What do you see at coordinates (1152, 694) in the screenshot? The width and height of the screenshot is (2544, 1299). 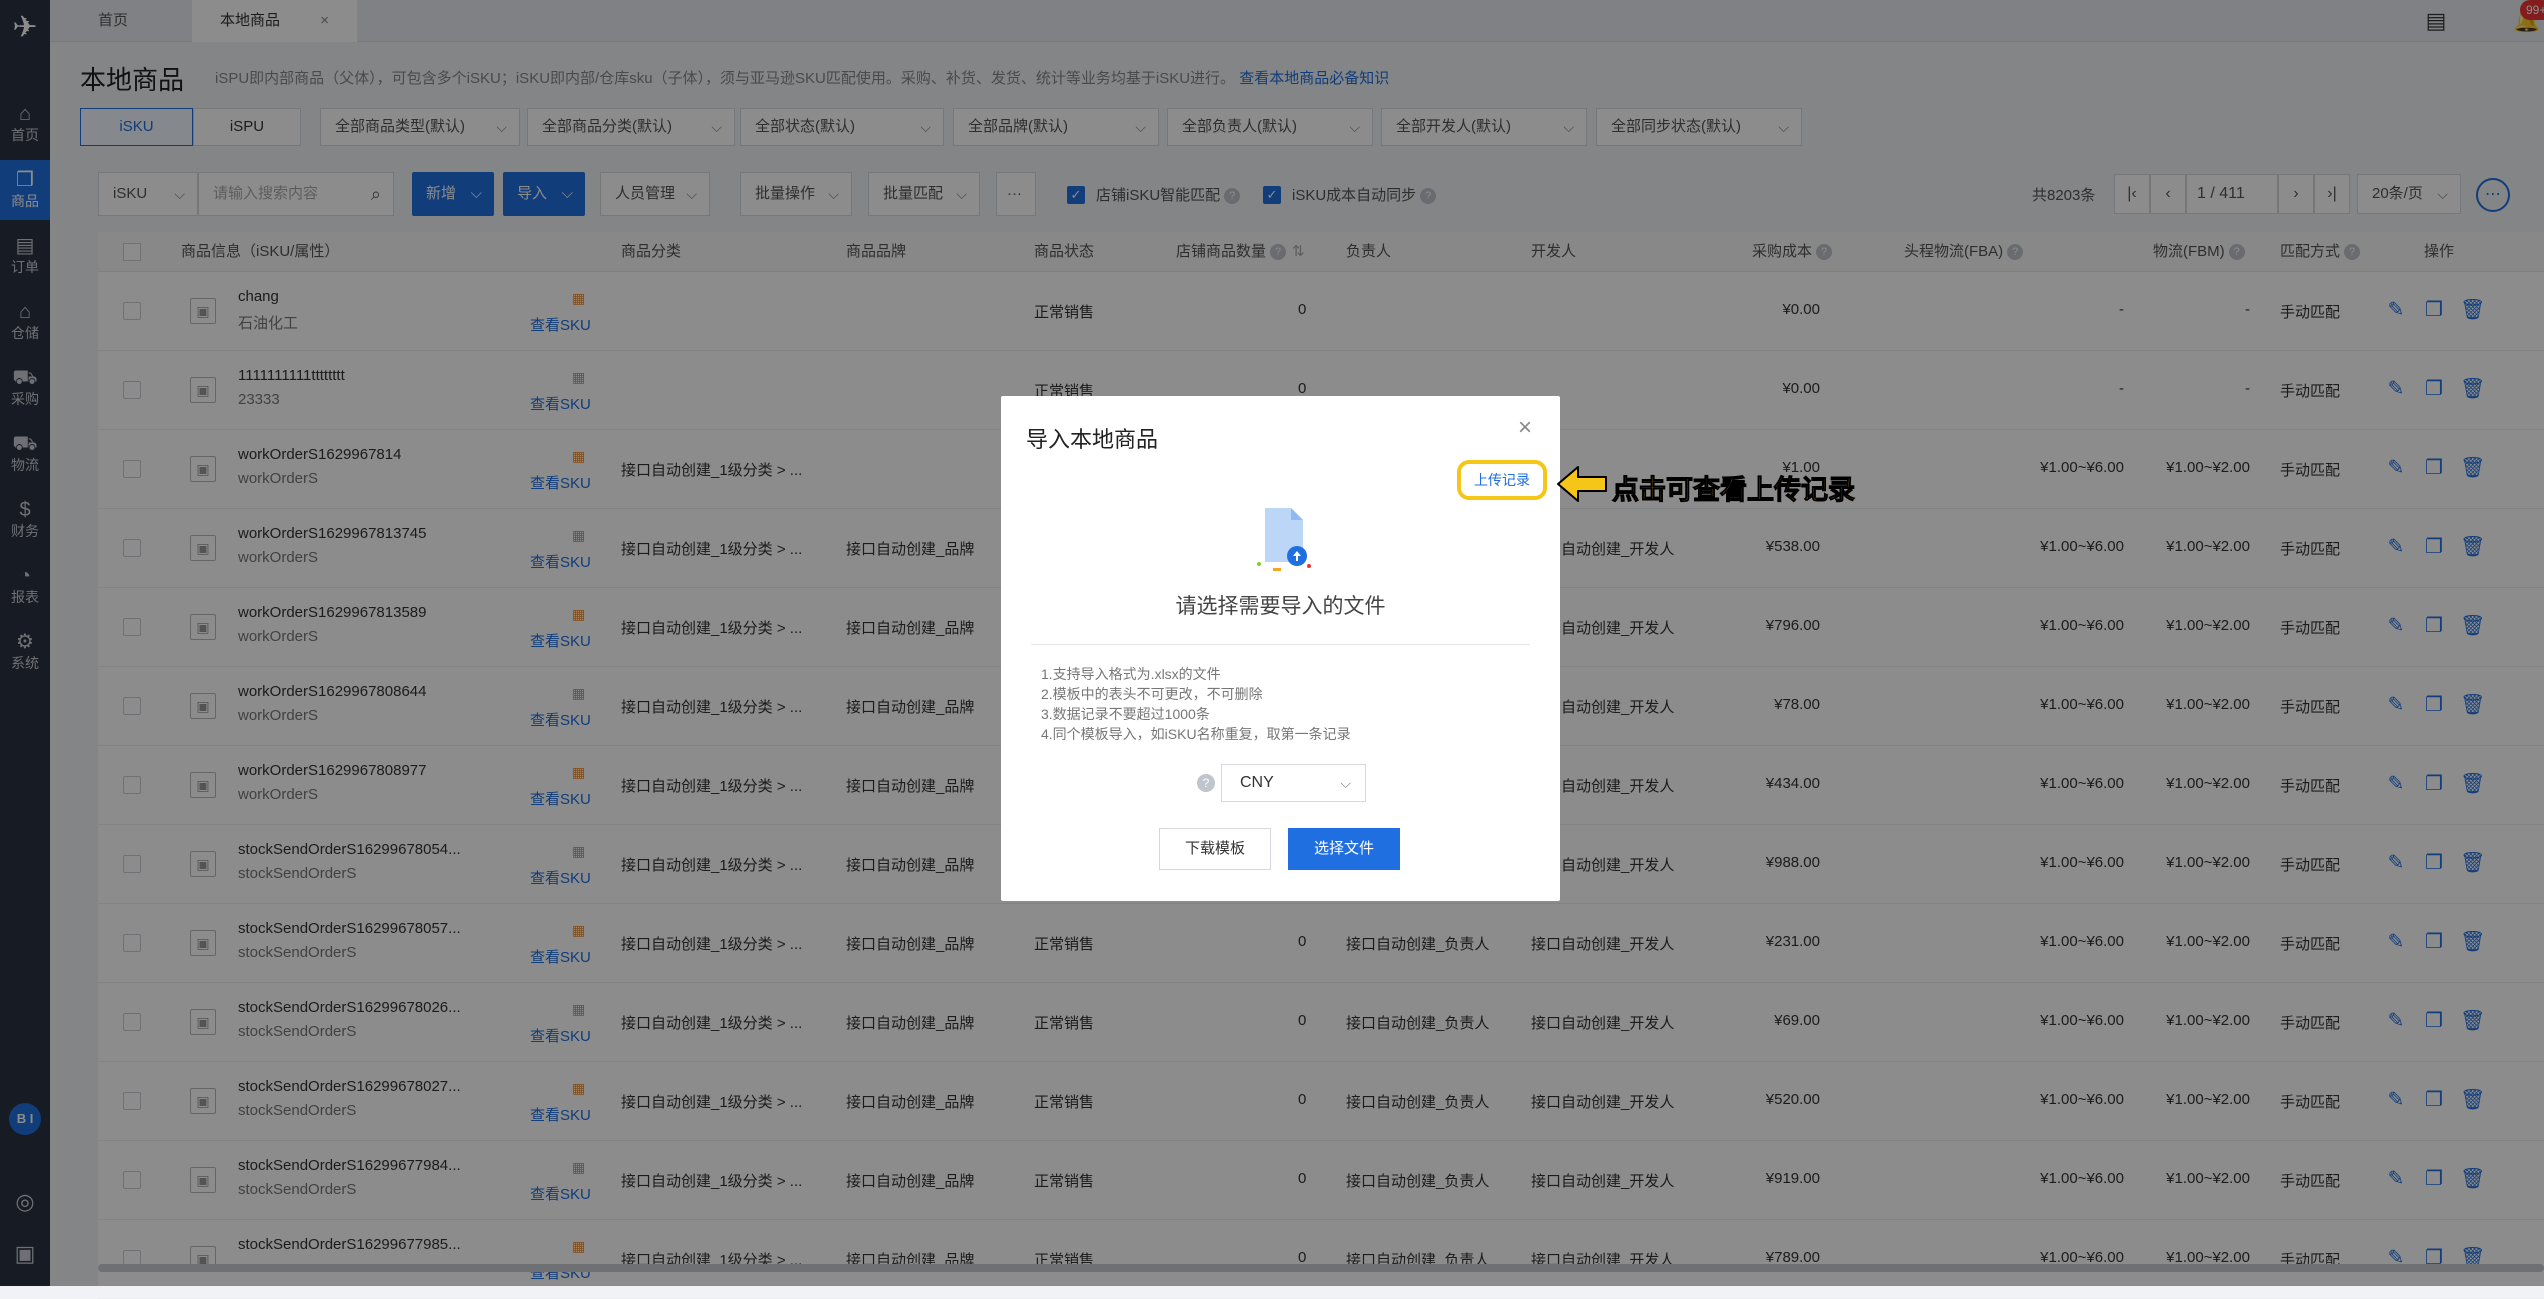 I see `rule-item: 2.模板中的表头不可更改，不可删除` at bounding box center [1152, 694].